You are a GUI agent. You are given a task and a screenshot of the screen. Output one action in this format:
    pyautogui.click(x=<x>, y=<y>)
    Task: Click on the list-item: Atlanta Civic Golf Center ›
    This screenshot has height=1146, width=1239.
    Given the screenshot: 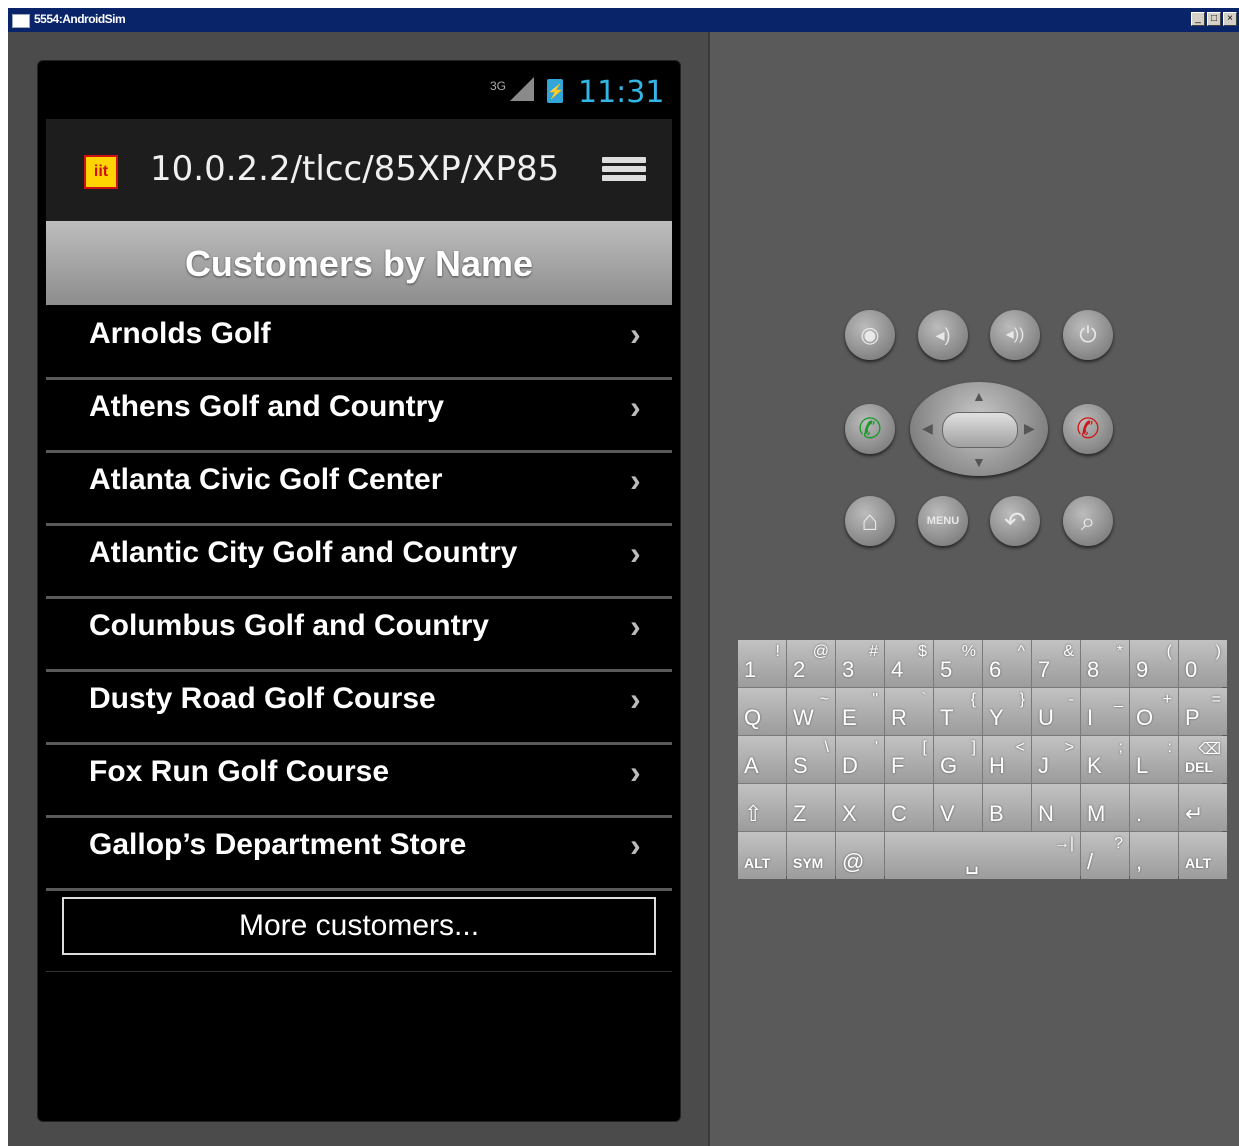 What is the action you would take?
    pyautogui.click(x=359, y=489)
    